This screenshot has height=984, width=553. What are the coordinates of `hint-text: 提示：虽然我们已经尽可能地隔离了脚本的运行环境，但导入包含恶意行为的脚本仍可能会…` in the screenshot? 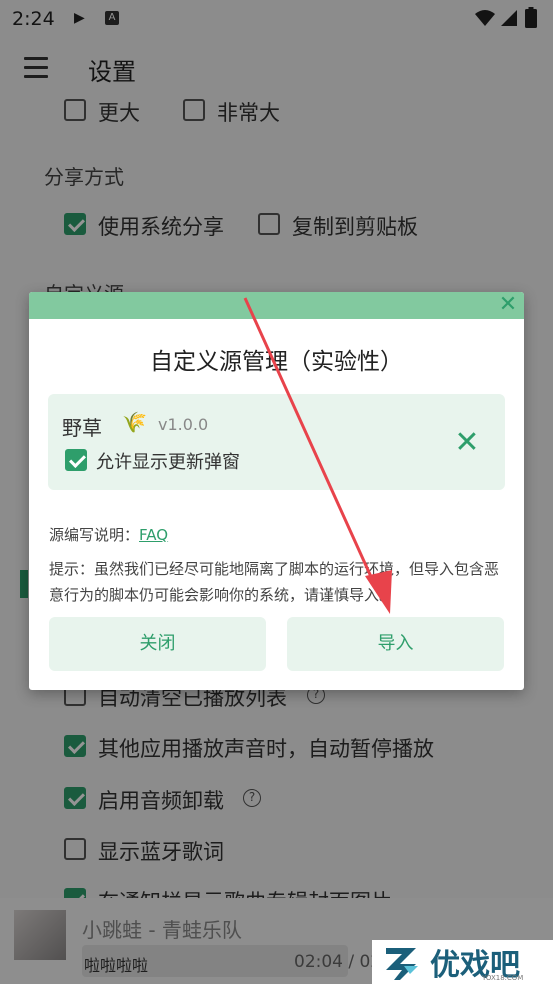 It's located at (274, 582).